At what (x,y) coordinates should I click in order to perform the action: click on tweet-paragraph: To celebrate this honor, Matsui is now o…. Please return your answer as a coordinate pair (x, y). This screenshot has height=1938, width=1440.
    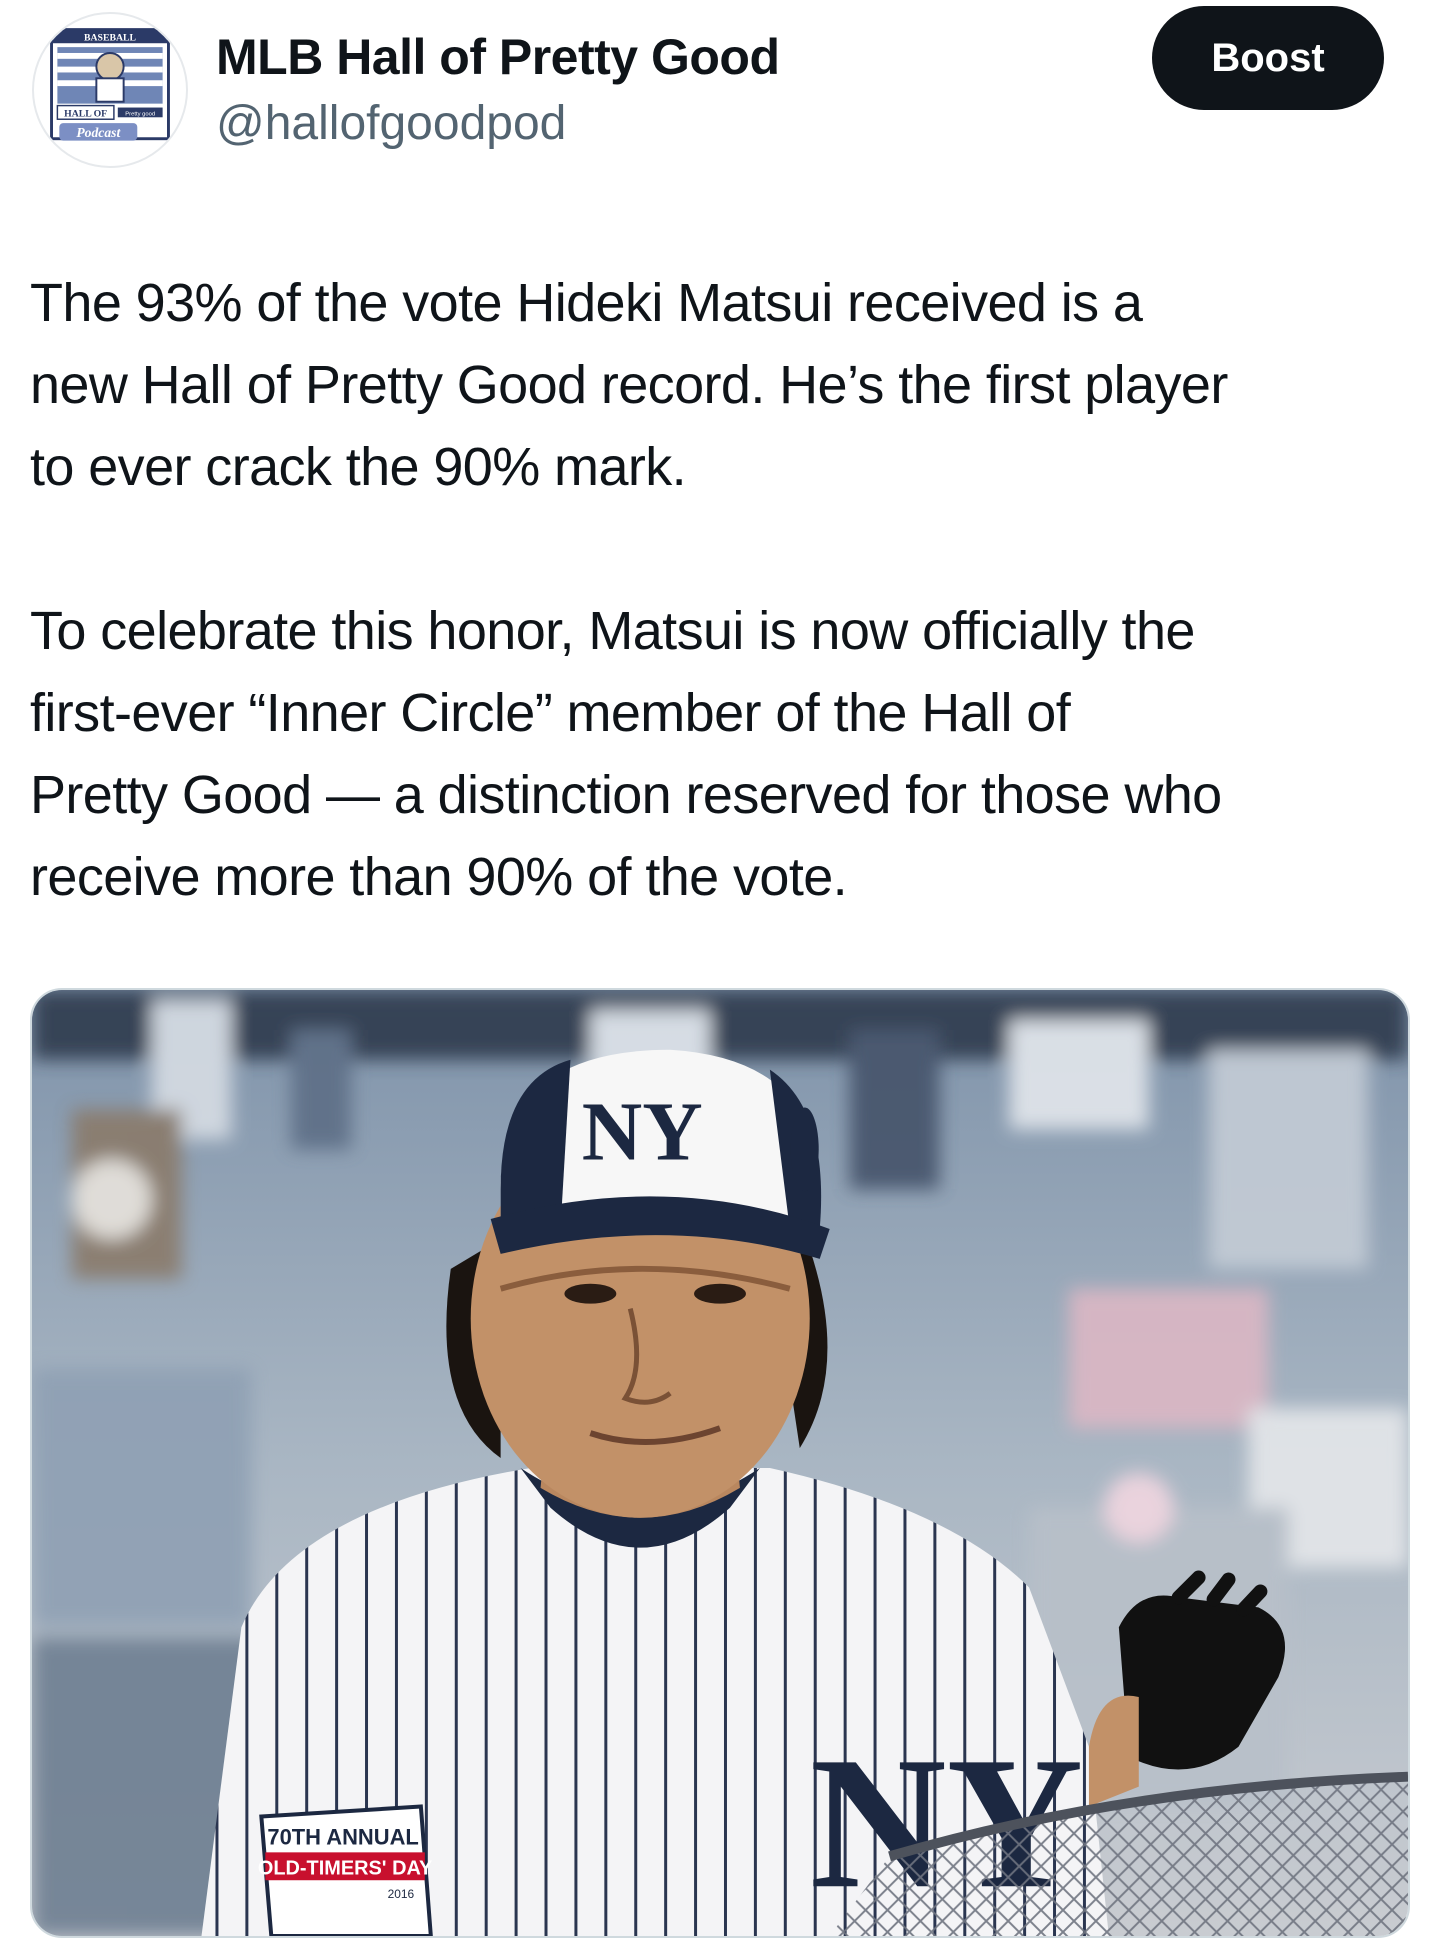
    Looking at the image, I should click on (626, 754).